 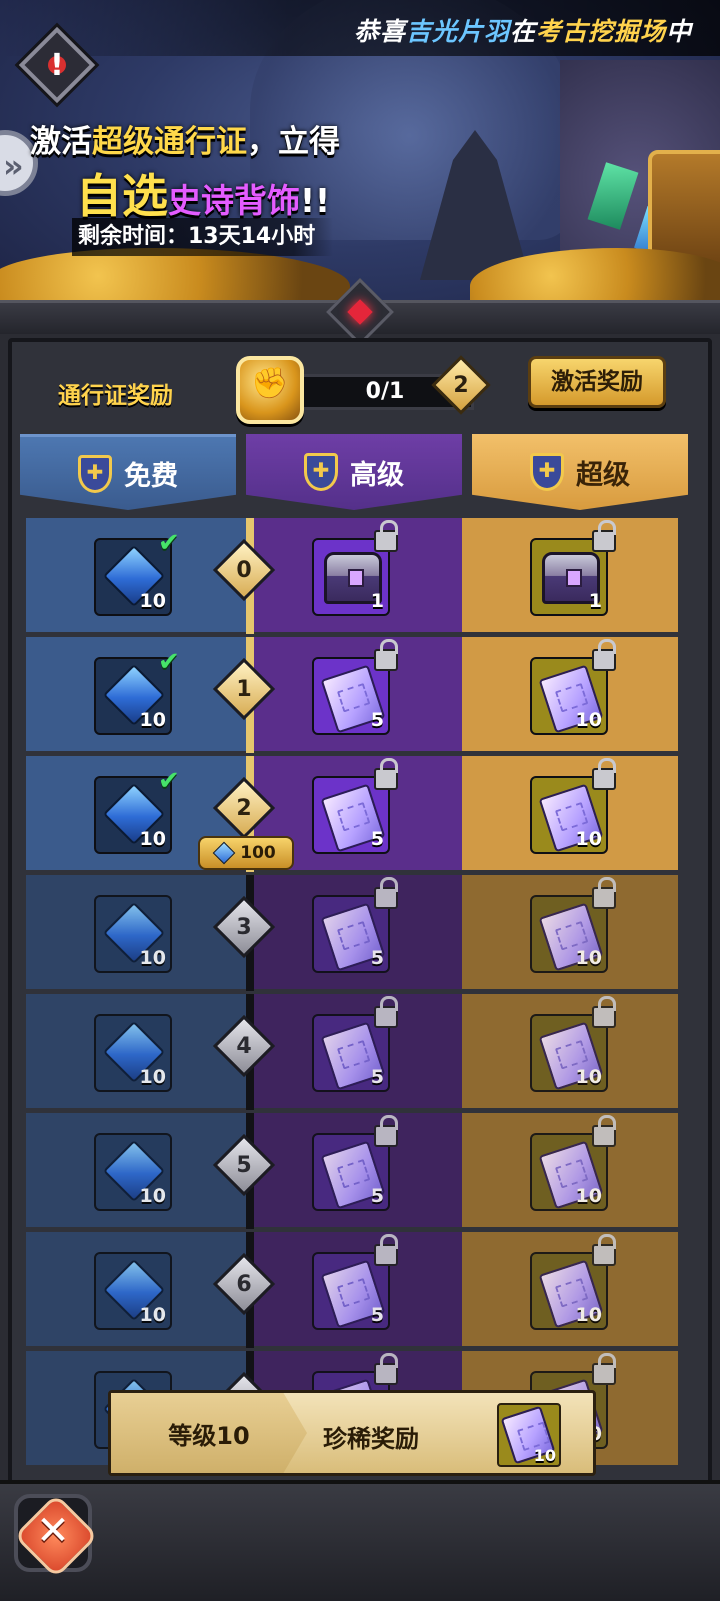 What do you see at coordinates (380, 31) in the screenshot?
I see `marquee-text: 恭喜` at bounding box center [380, 31].